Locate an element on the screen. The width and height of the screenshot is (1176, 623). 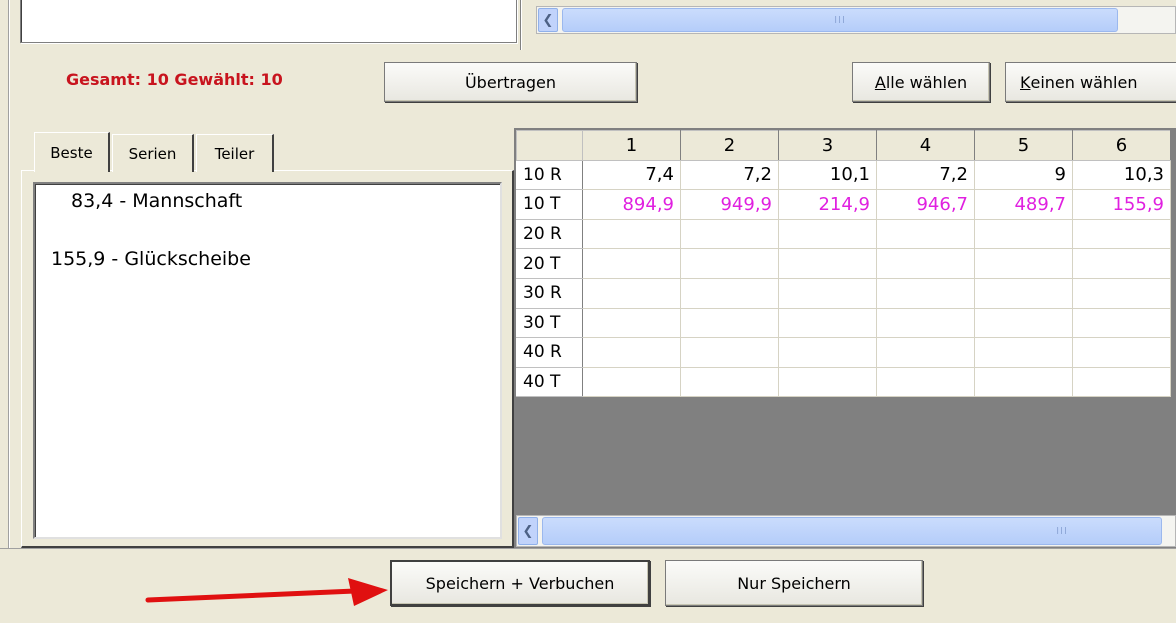
list-item: 155,9 - Glückscheibe is located at coordinates (151, 259).